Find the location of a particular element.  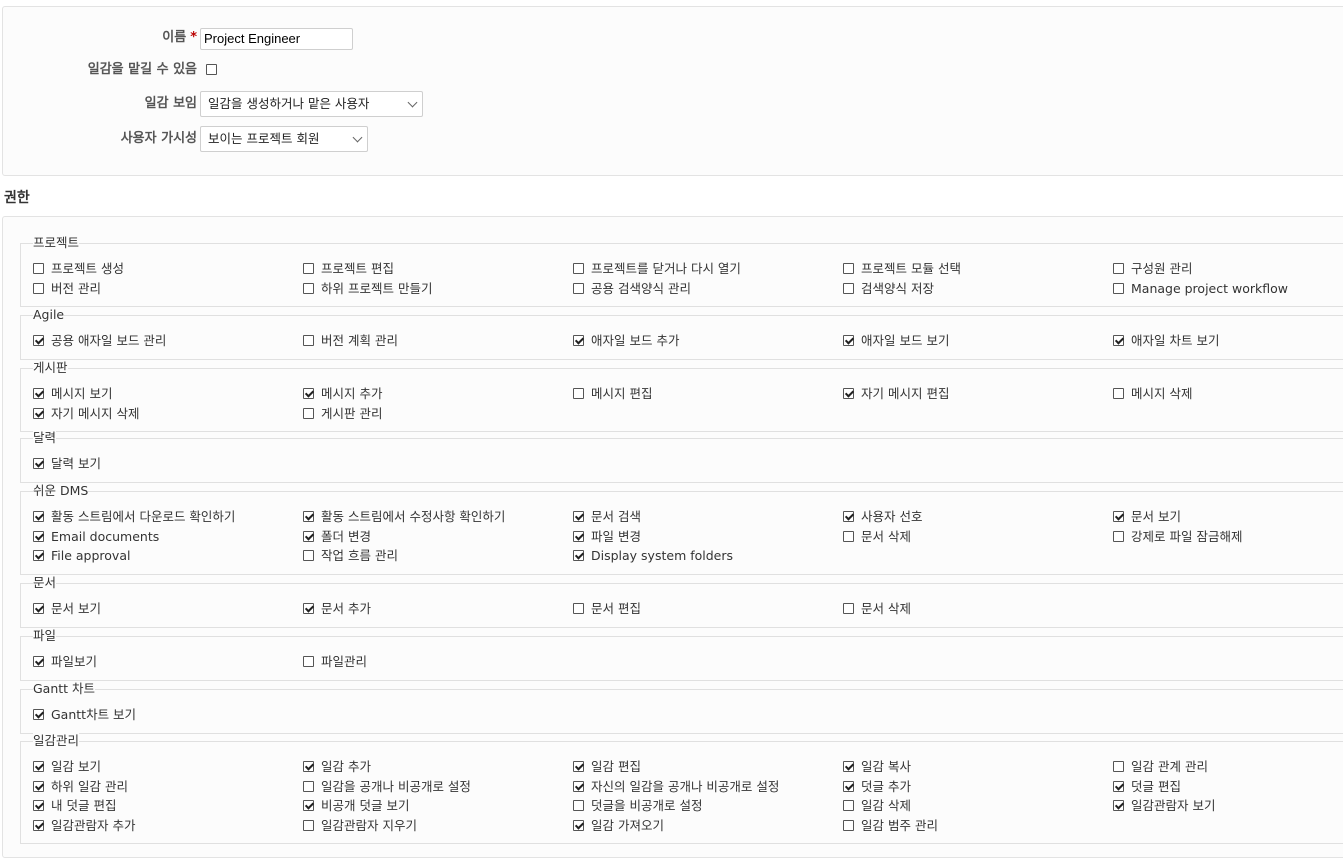

permission-item: 일감 보기 is located at coordinates (67, 766).